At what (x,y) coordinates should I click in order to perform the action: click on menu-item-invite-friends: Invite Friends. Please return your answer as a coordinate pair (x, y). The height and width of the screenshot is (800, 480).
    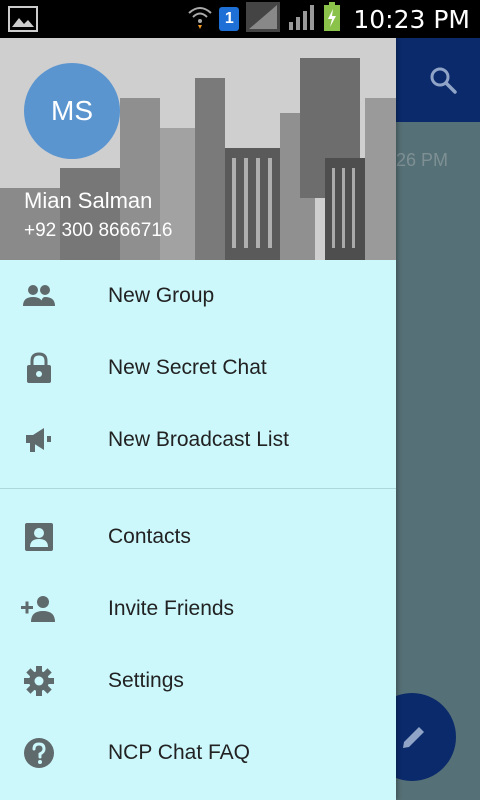
    Looking at the image, I should click on (198, 609).